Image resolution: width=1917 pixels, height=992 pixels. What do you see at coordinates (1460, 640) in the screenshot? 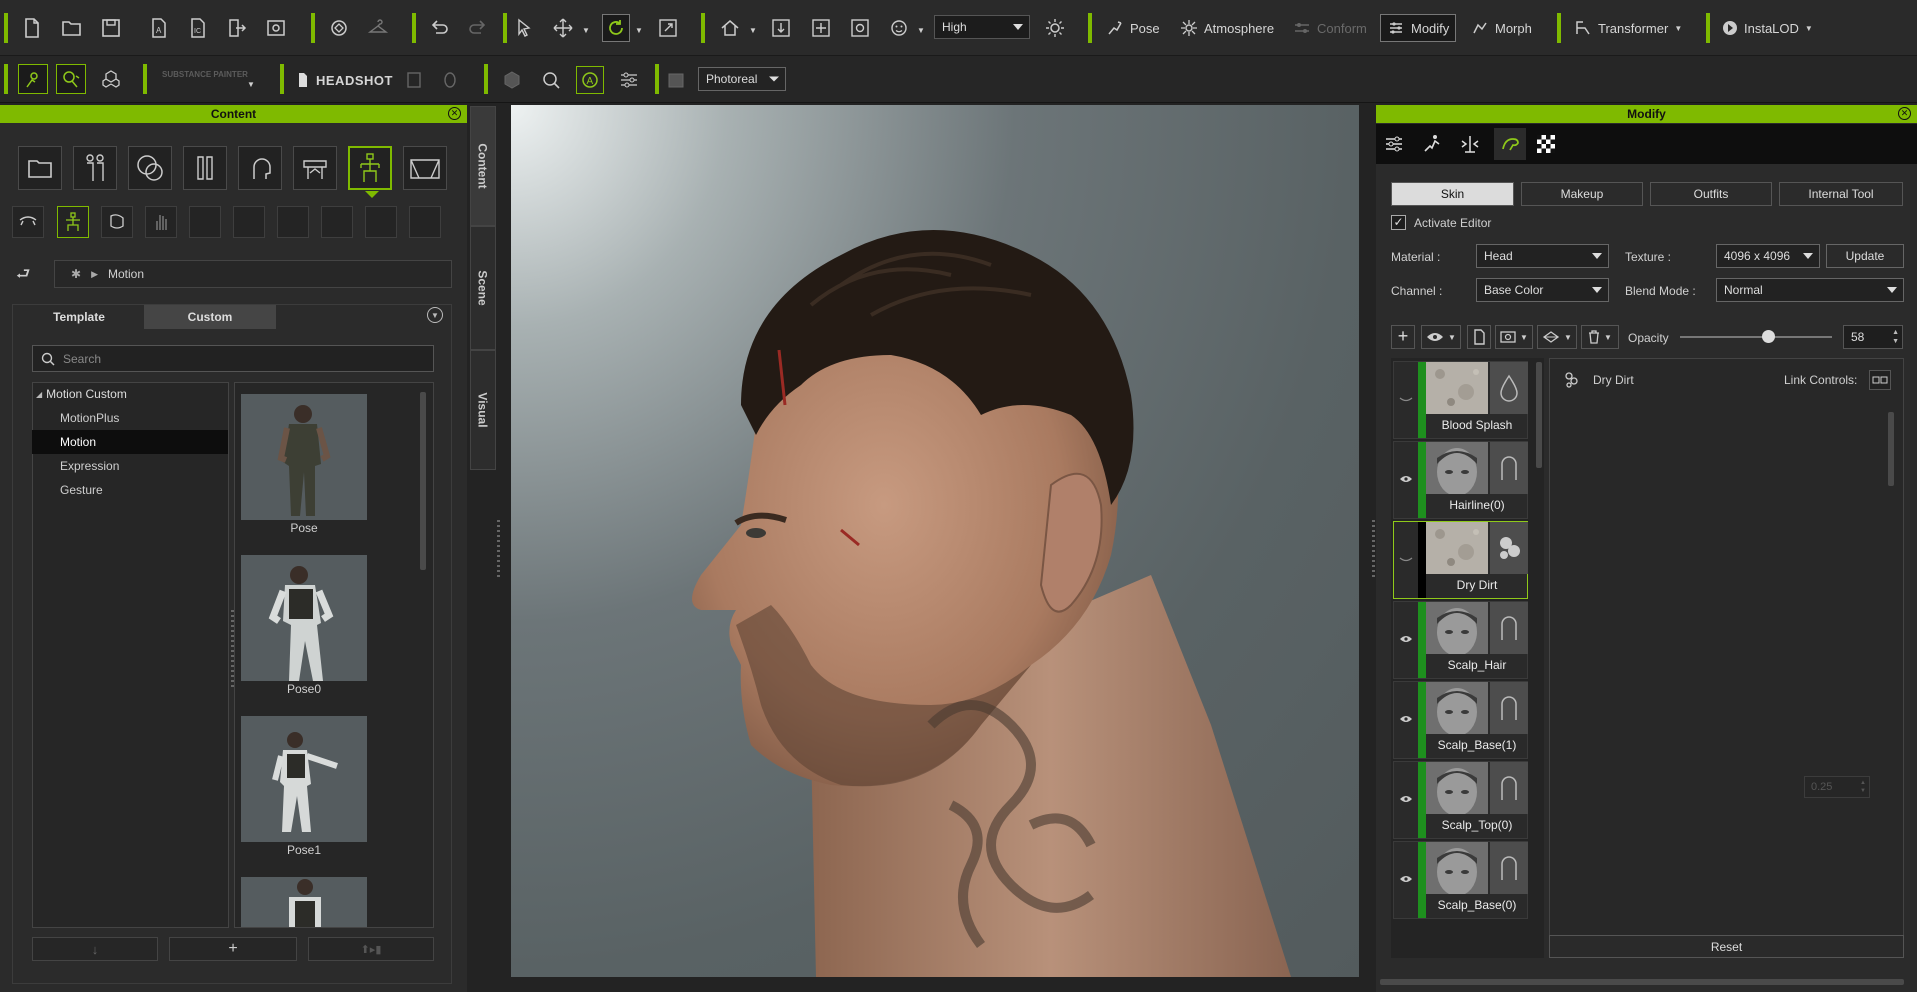
I see `layer-item: Scalp_Hair` at bounding box center [1460, 640].